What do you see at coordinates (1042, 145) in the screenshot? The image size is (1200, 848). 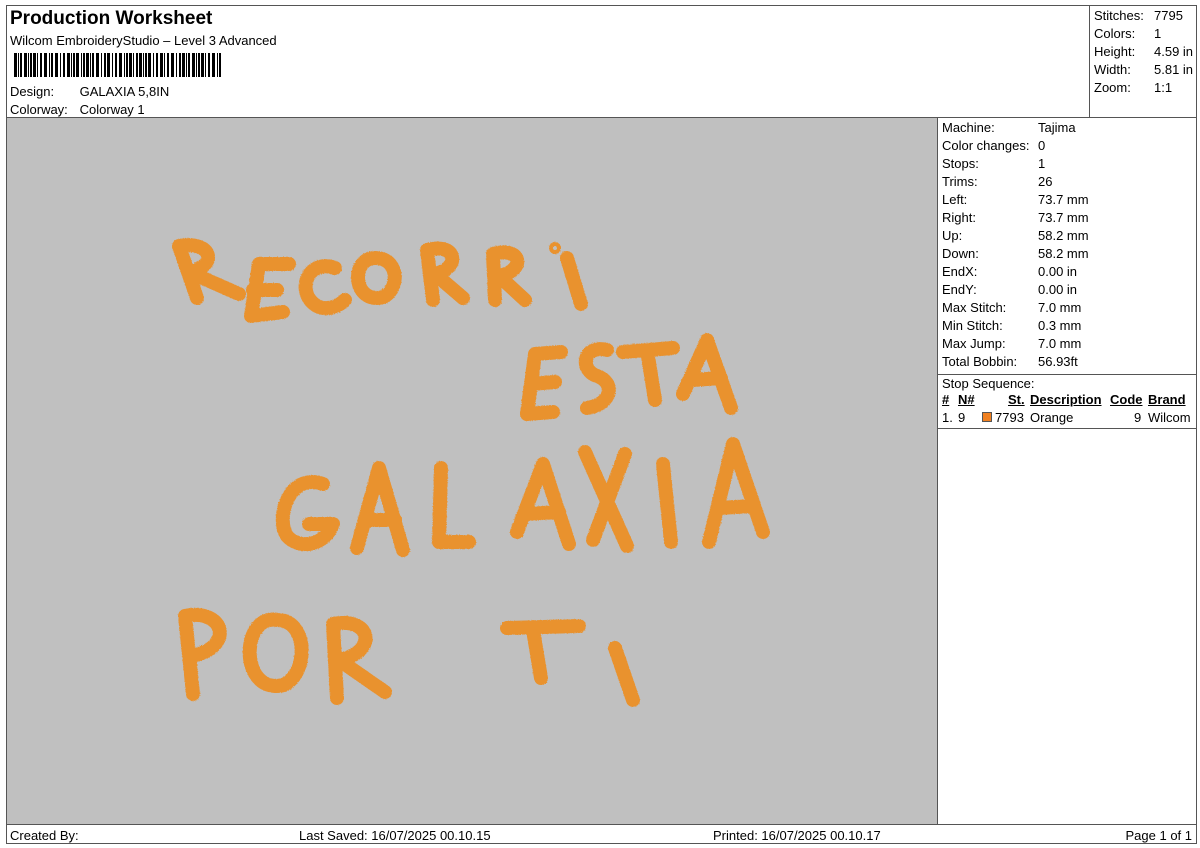 I see `machine-info-value: 0` at bounding box center [1042, 145].